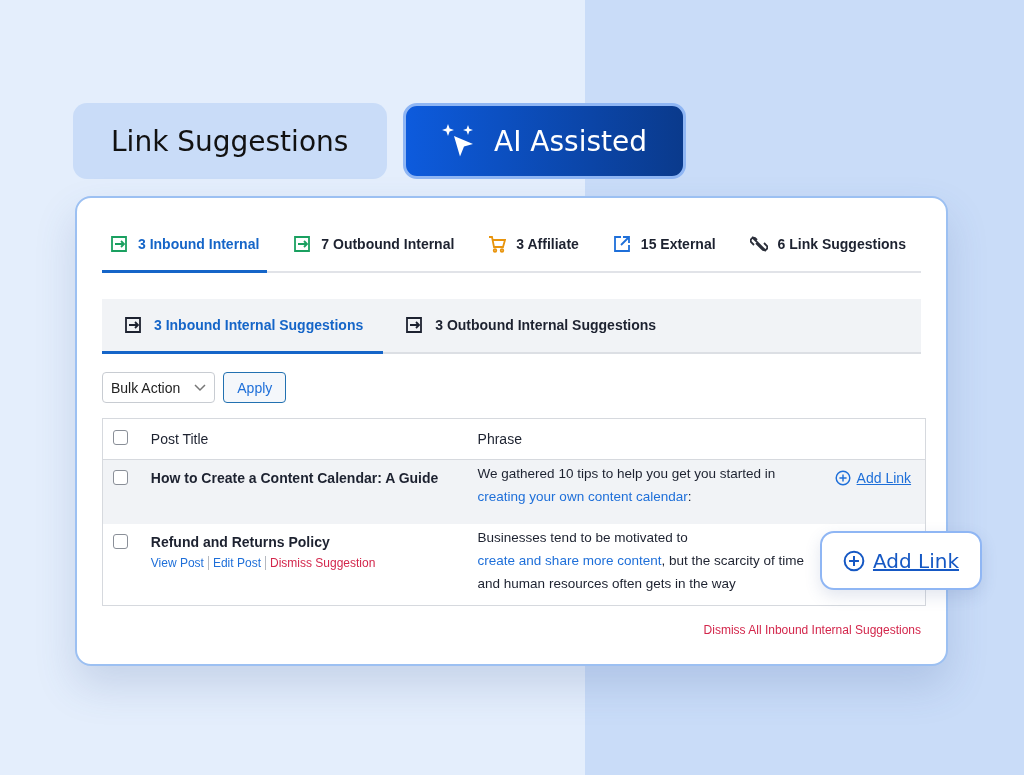 This screenshot has height=775, width=1024. I want to click on link-type-tab: 3 Inbound Internal, so click(185, 250).